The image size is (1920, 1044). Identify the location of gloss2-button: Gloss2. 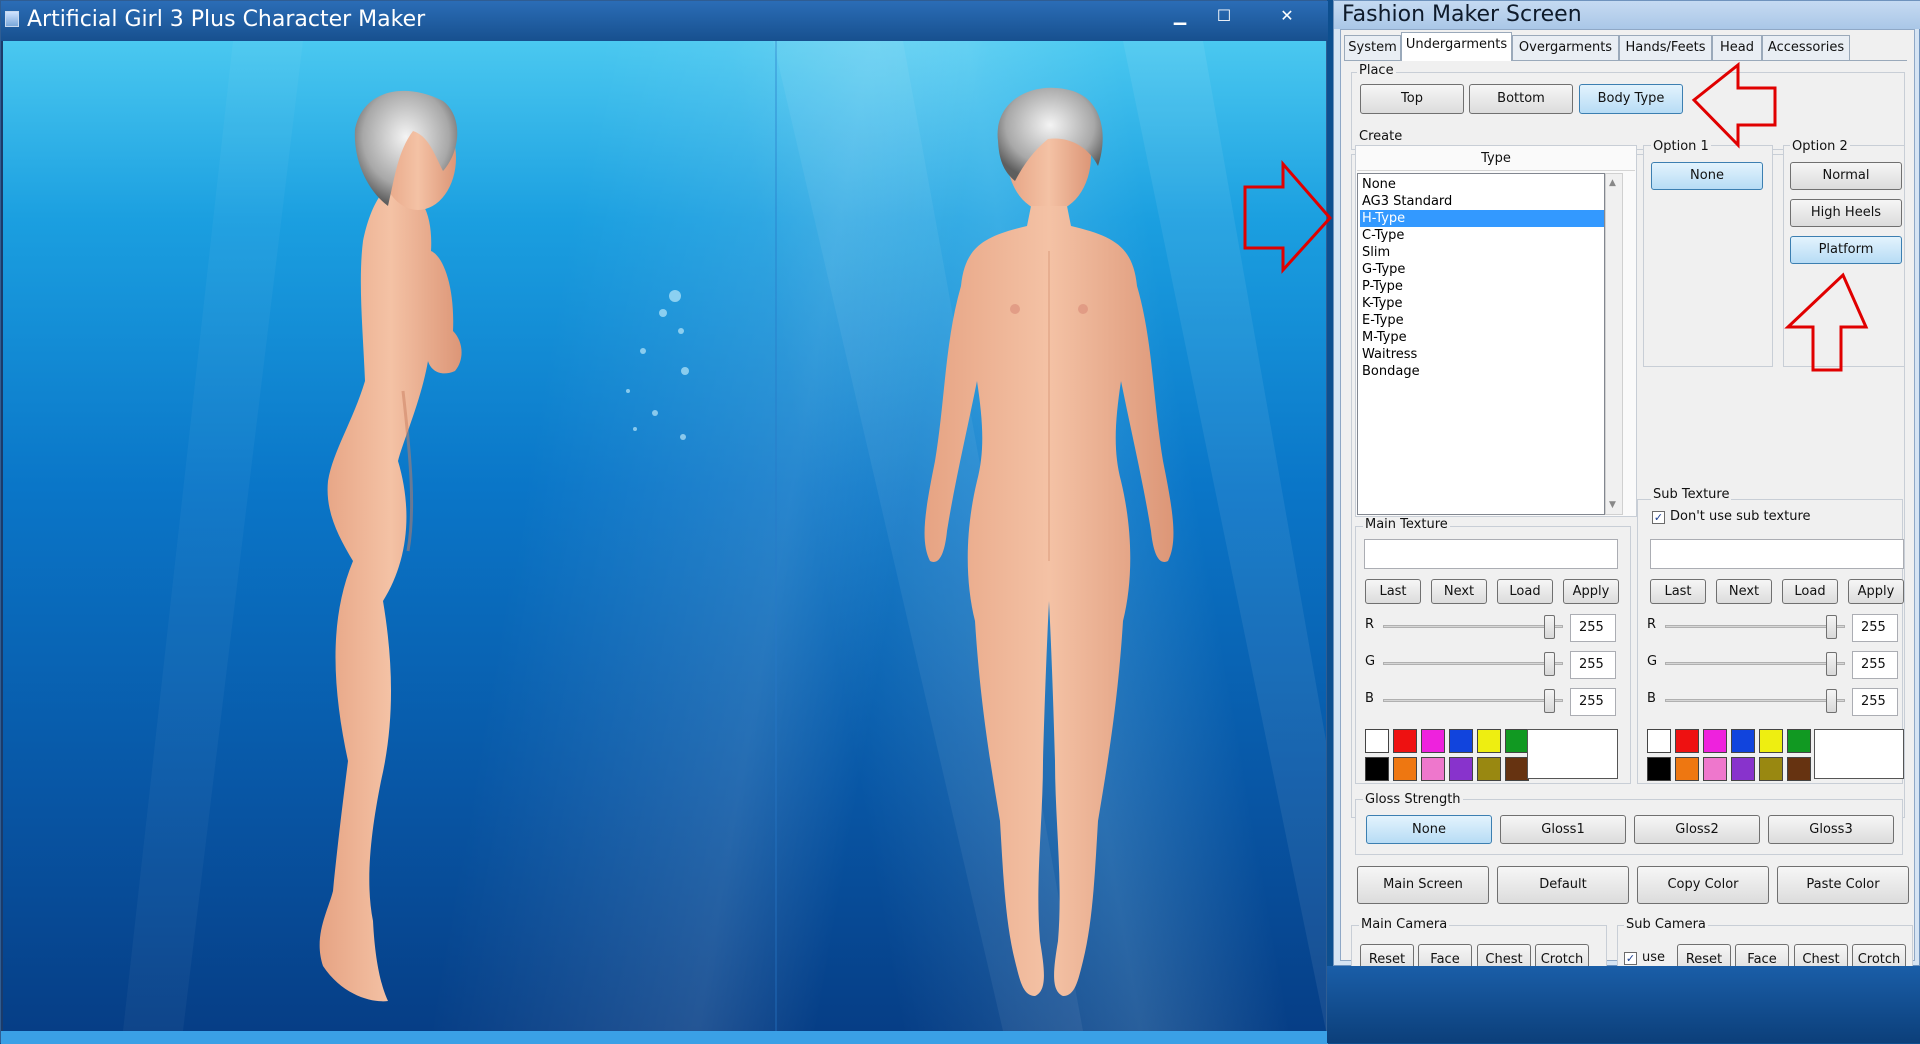
(1697, 829).